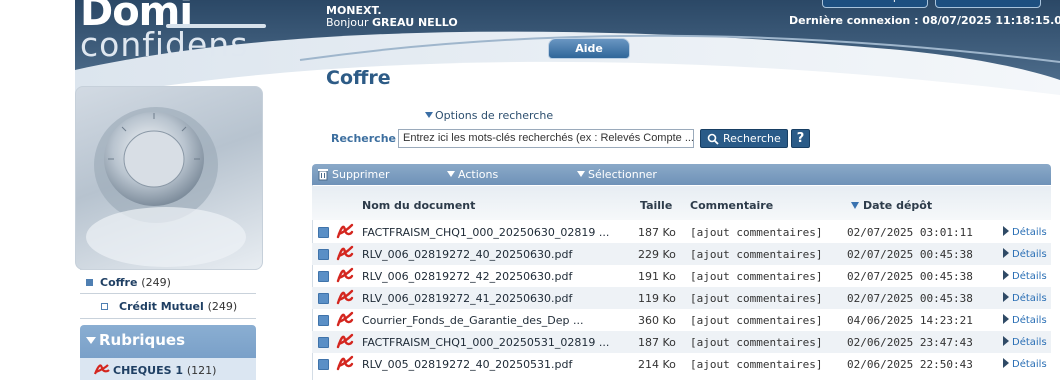 The height and width of the screenshot is (380, 1060). I want to click on column-header-date-label: Date dépôt, so click(898, 205).